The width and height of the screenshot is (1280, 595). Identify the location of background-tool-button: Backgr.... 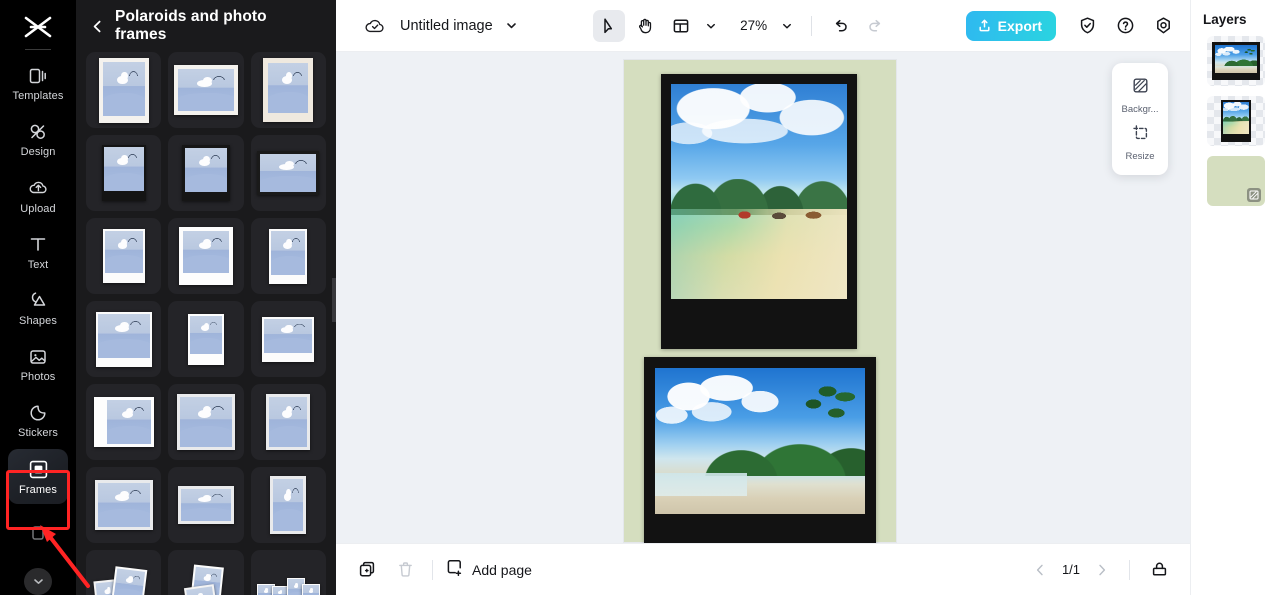
(1140, 95).